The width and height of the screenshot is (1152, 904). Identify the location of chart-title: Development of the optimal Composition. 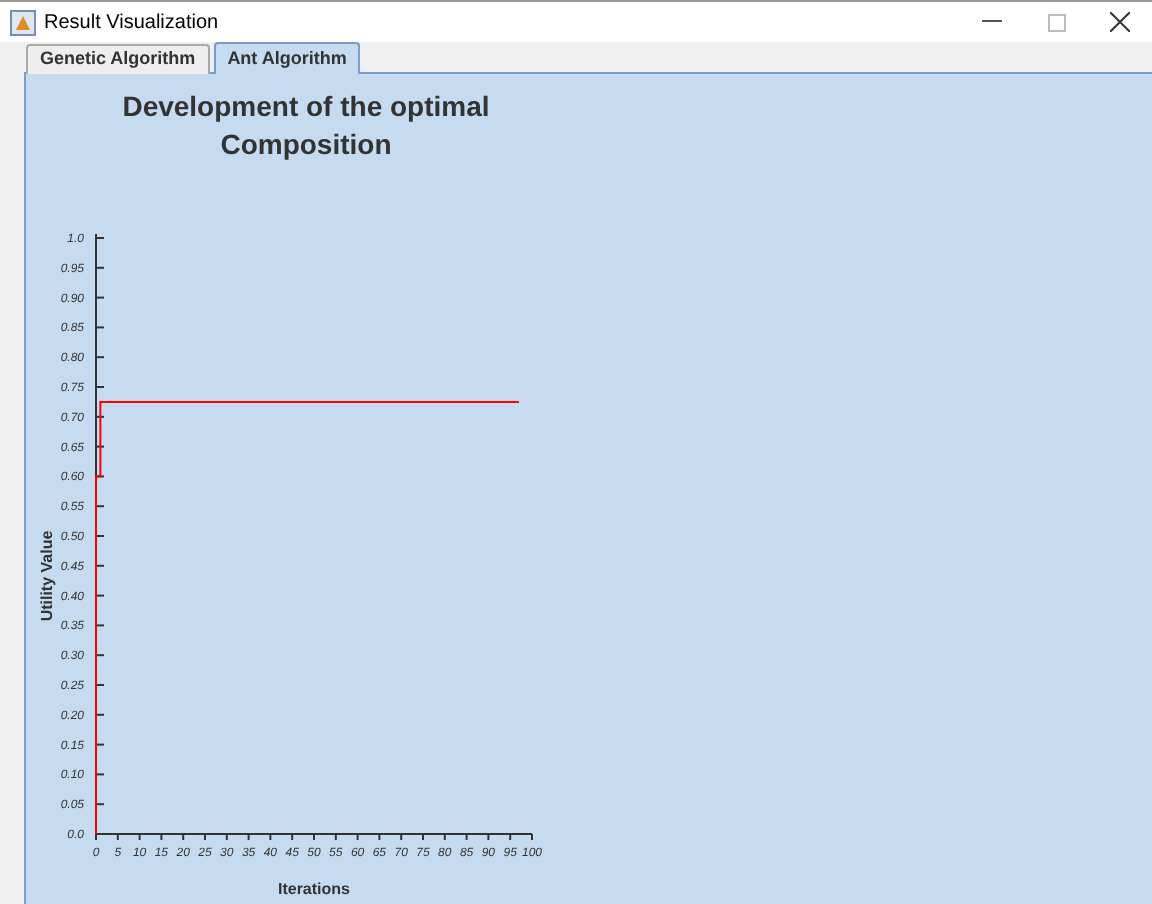
(306, 126).